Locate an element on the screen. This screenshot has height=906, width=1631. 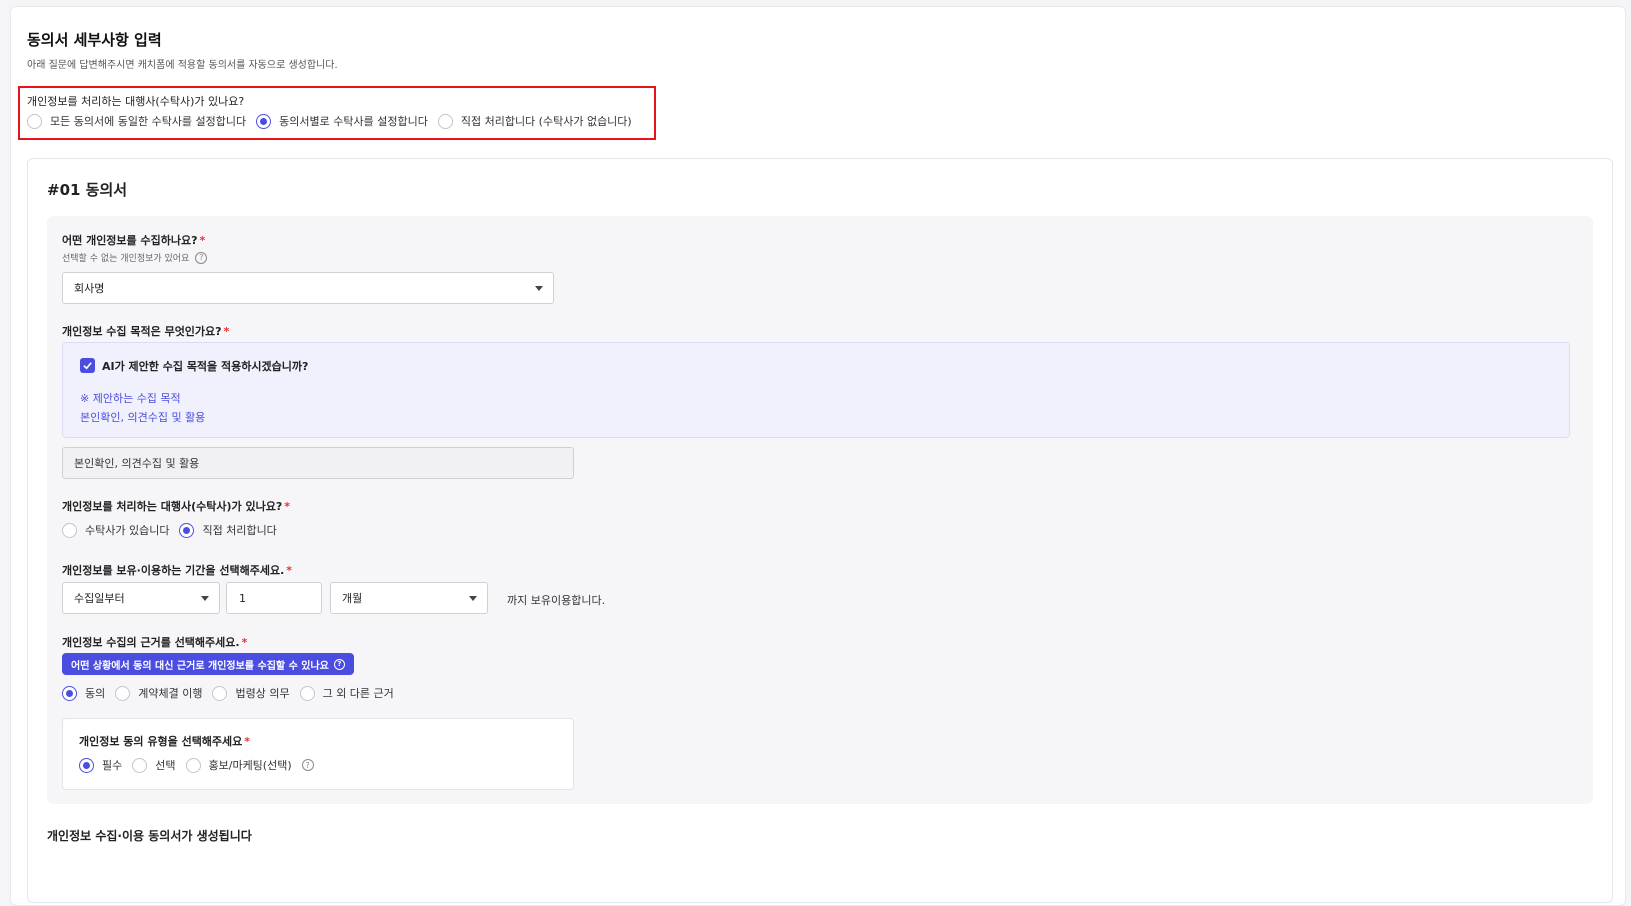
radio-type-required: 필수 is located at coordinates (100, 765).